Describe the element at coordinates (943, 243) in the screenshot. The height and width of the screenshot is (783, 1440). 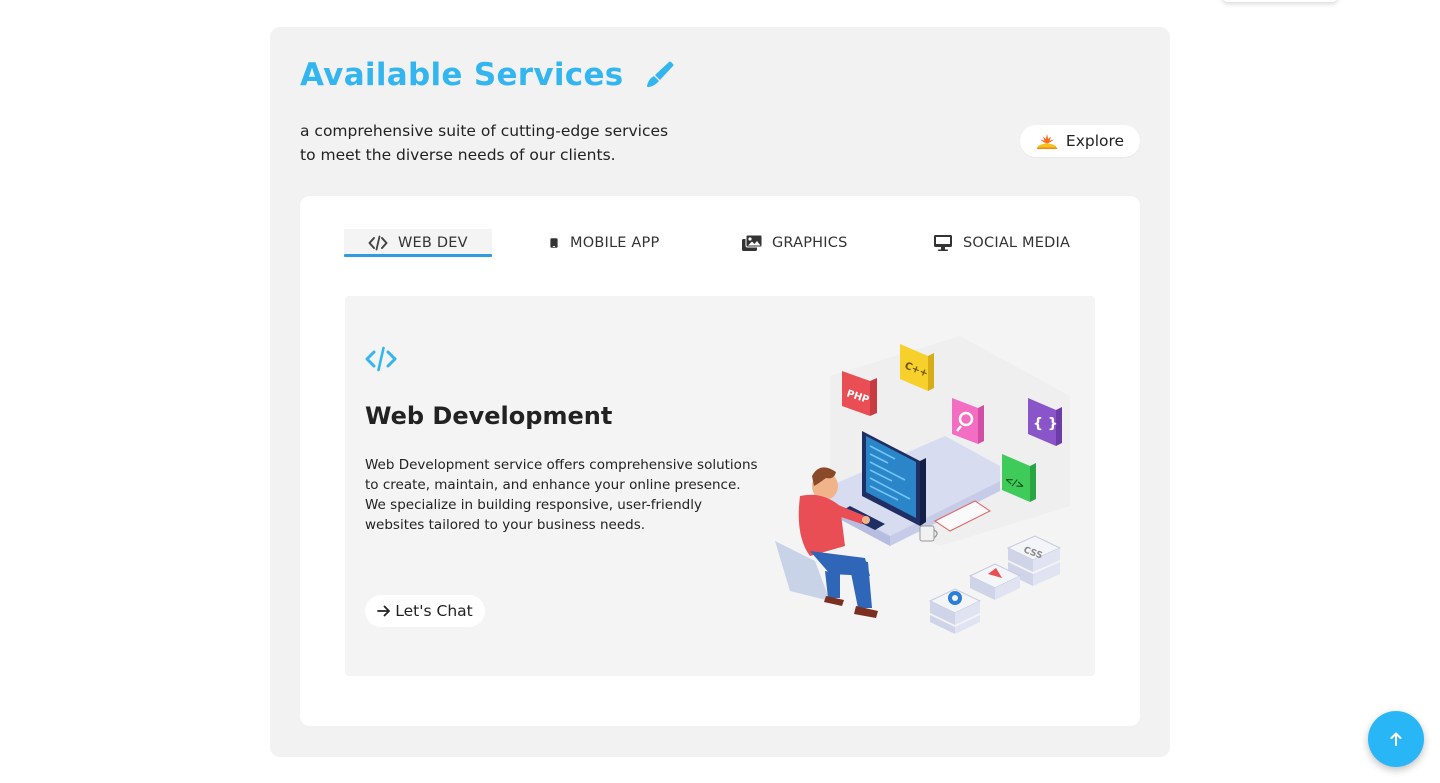
I see `desktop-icon` at that location.